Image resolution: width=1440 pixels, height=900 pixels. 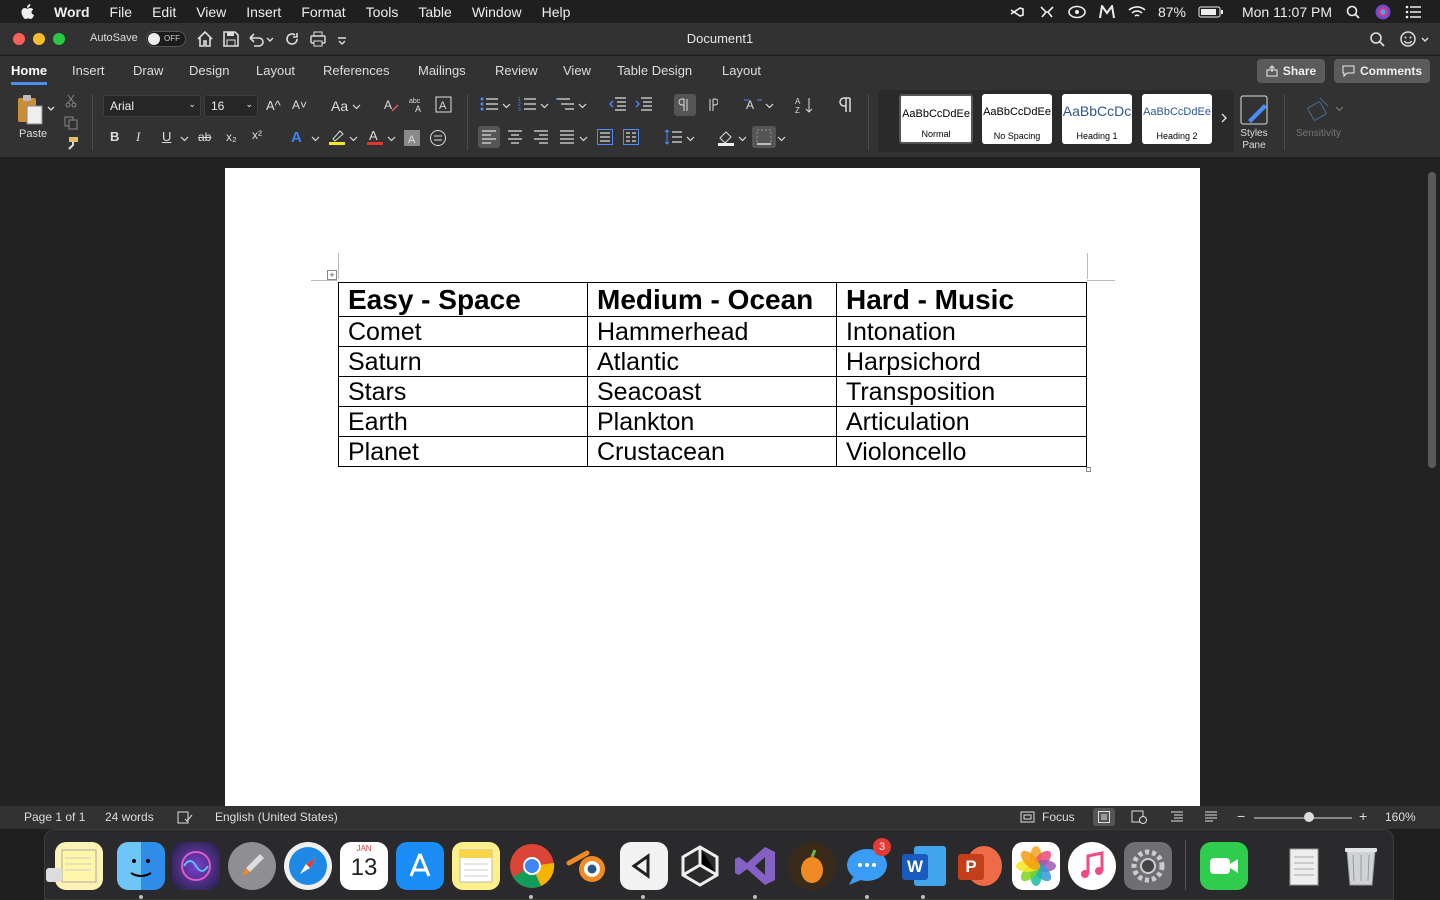 I want to click on chevron-right-icon, so click(x=1224, y=118).